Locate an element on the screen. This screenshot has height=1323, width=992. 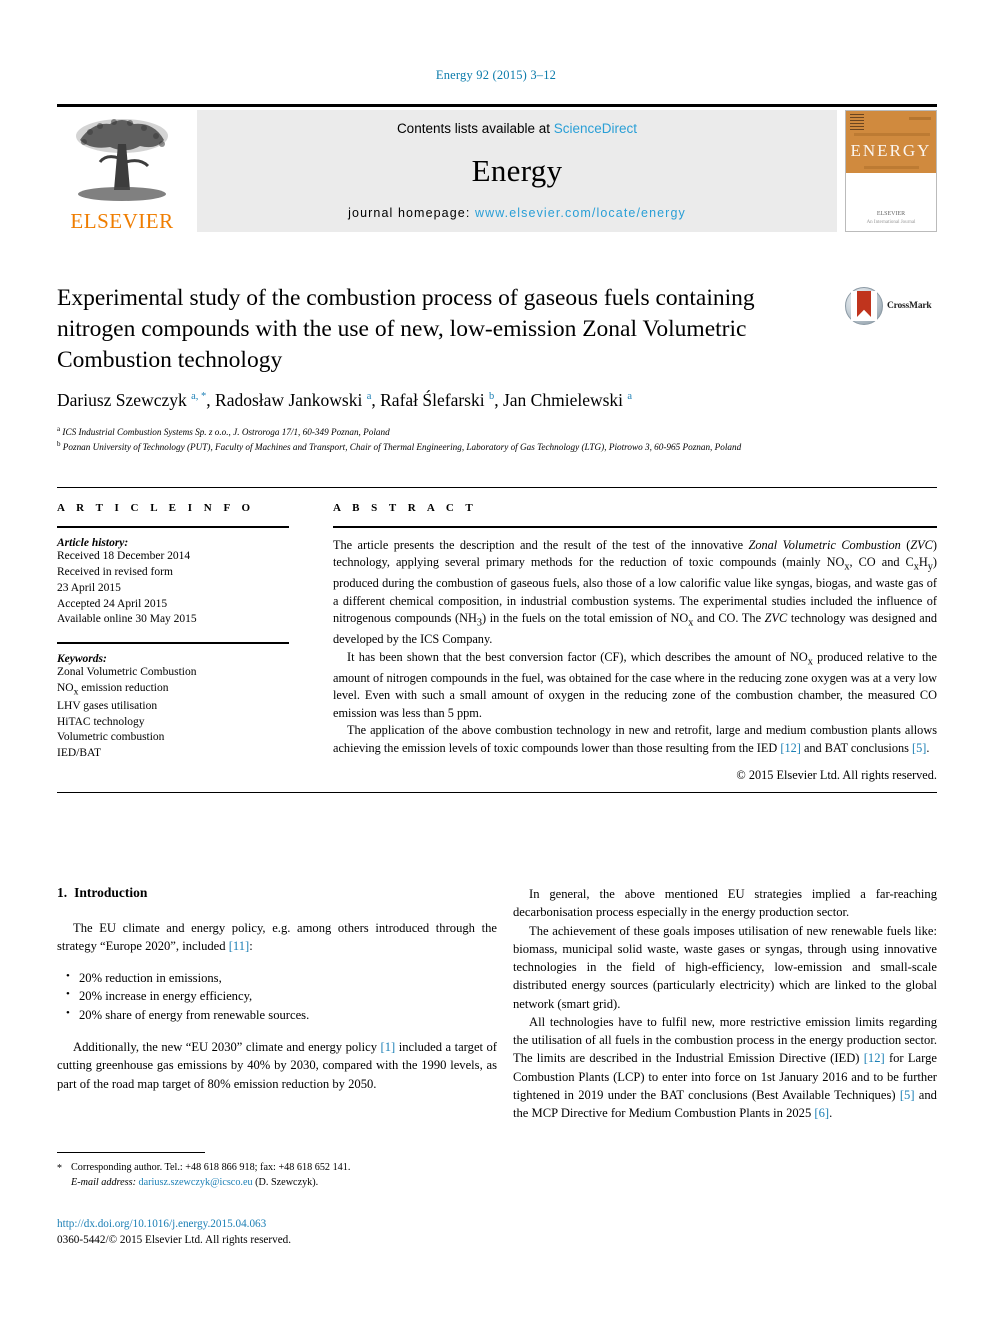
article-info-heading: A R T I C L E I N F O is located at coordinates (156, 508).